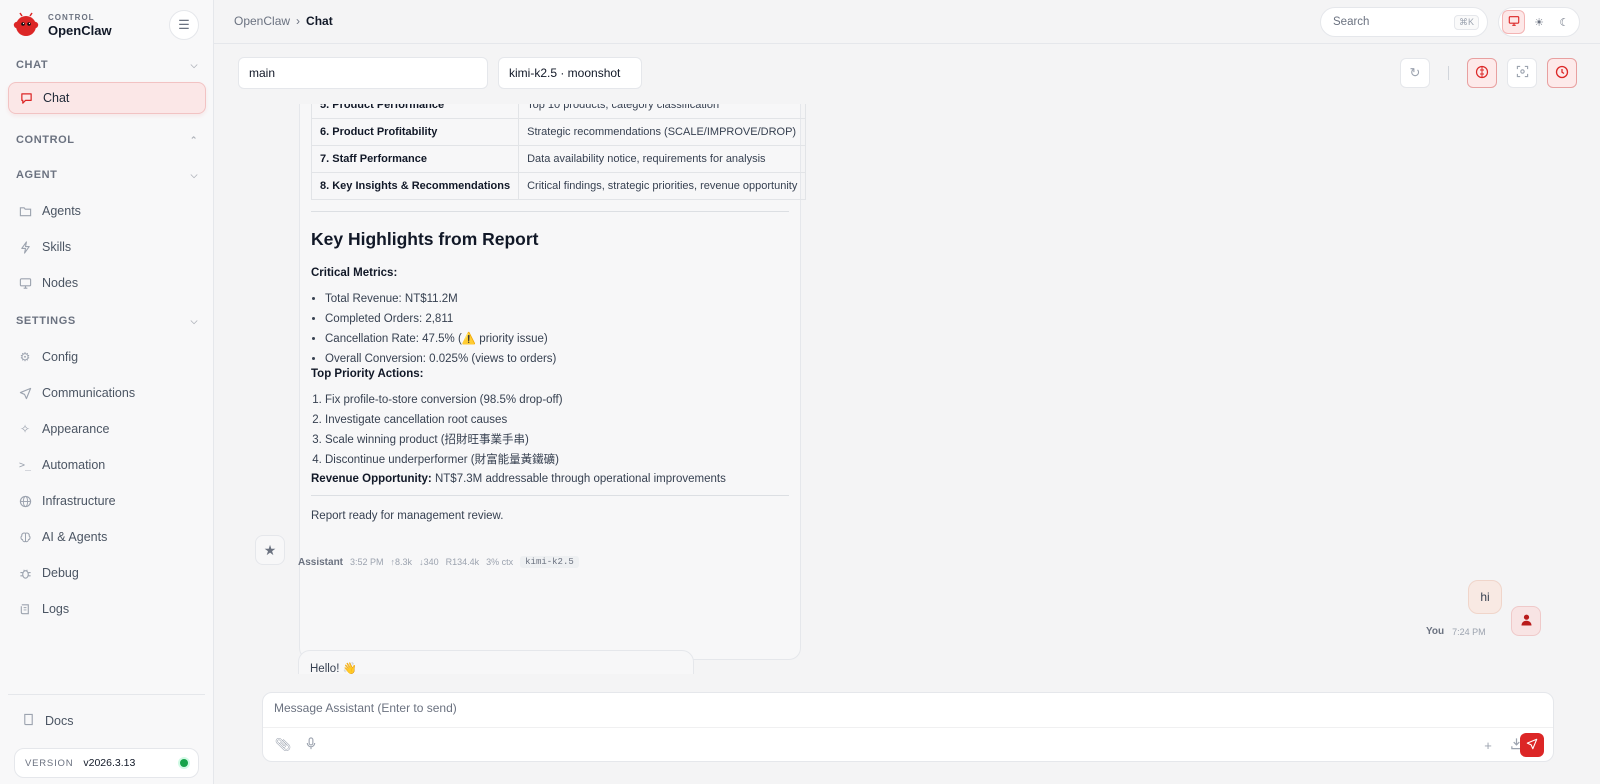 Image resolution: width=1600 pixels, height=784 pixels. Describe the element at coordinates (57, 247) in the screenshot. I see `sidebar-item-label: Skills` at that location.